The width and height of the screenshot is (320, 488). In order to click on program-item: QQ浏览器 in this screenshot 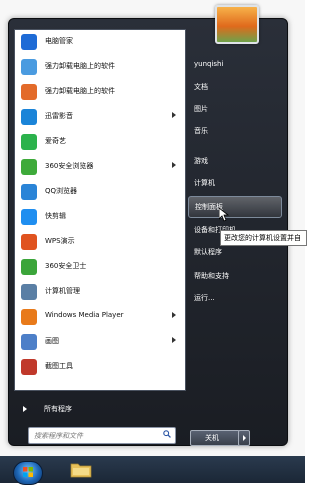, I will do `click(100, 192)`.